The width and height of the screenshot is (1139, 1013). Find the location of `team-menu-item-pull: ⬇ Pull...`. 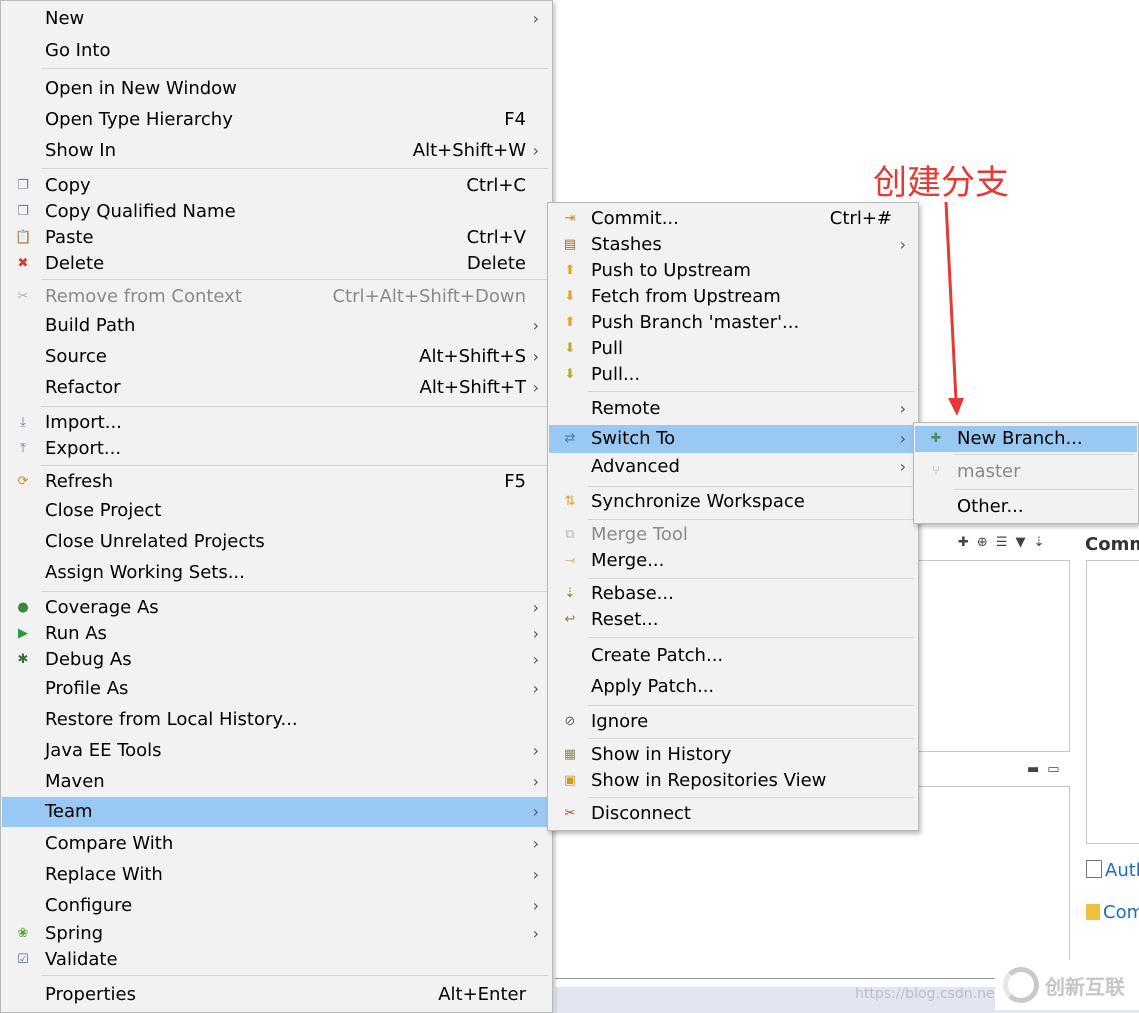

team-menu-item-pull: ⬇ Pull... is located at coordinates (733, 375).